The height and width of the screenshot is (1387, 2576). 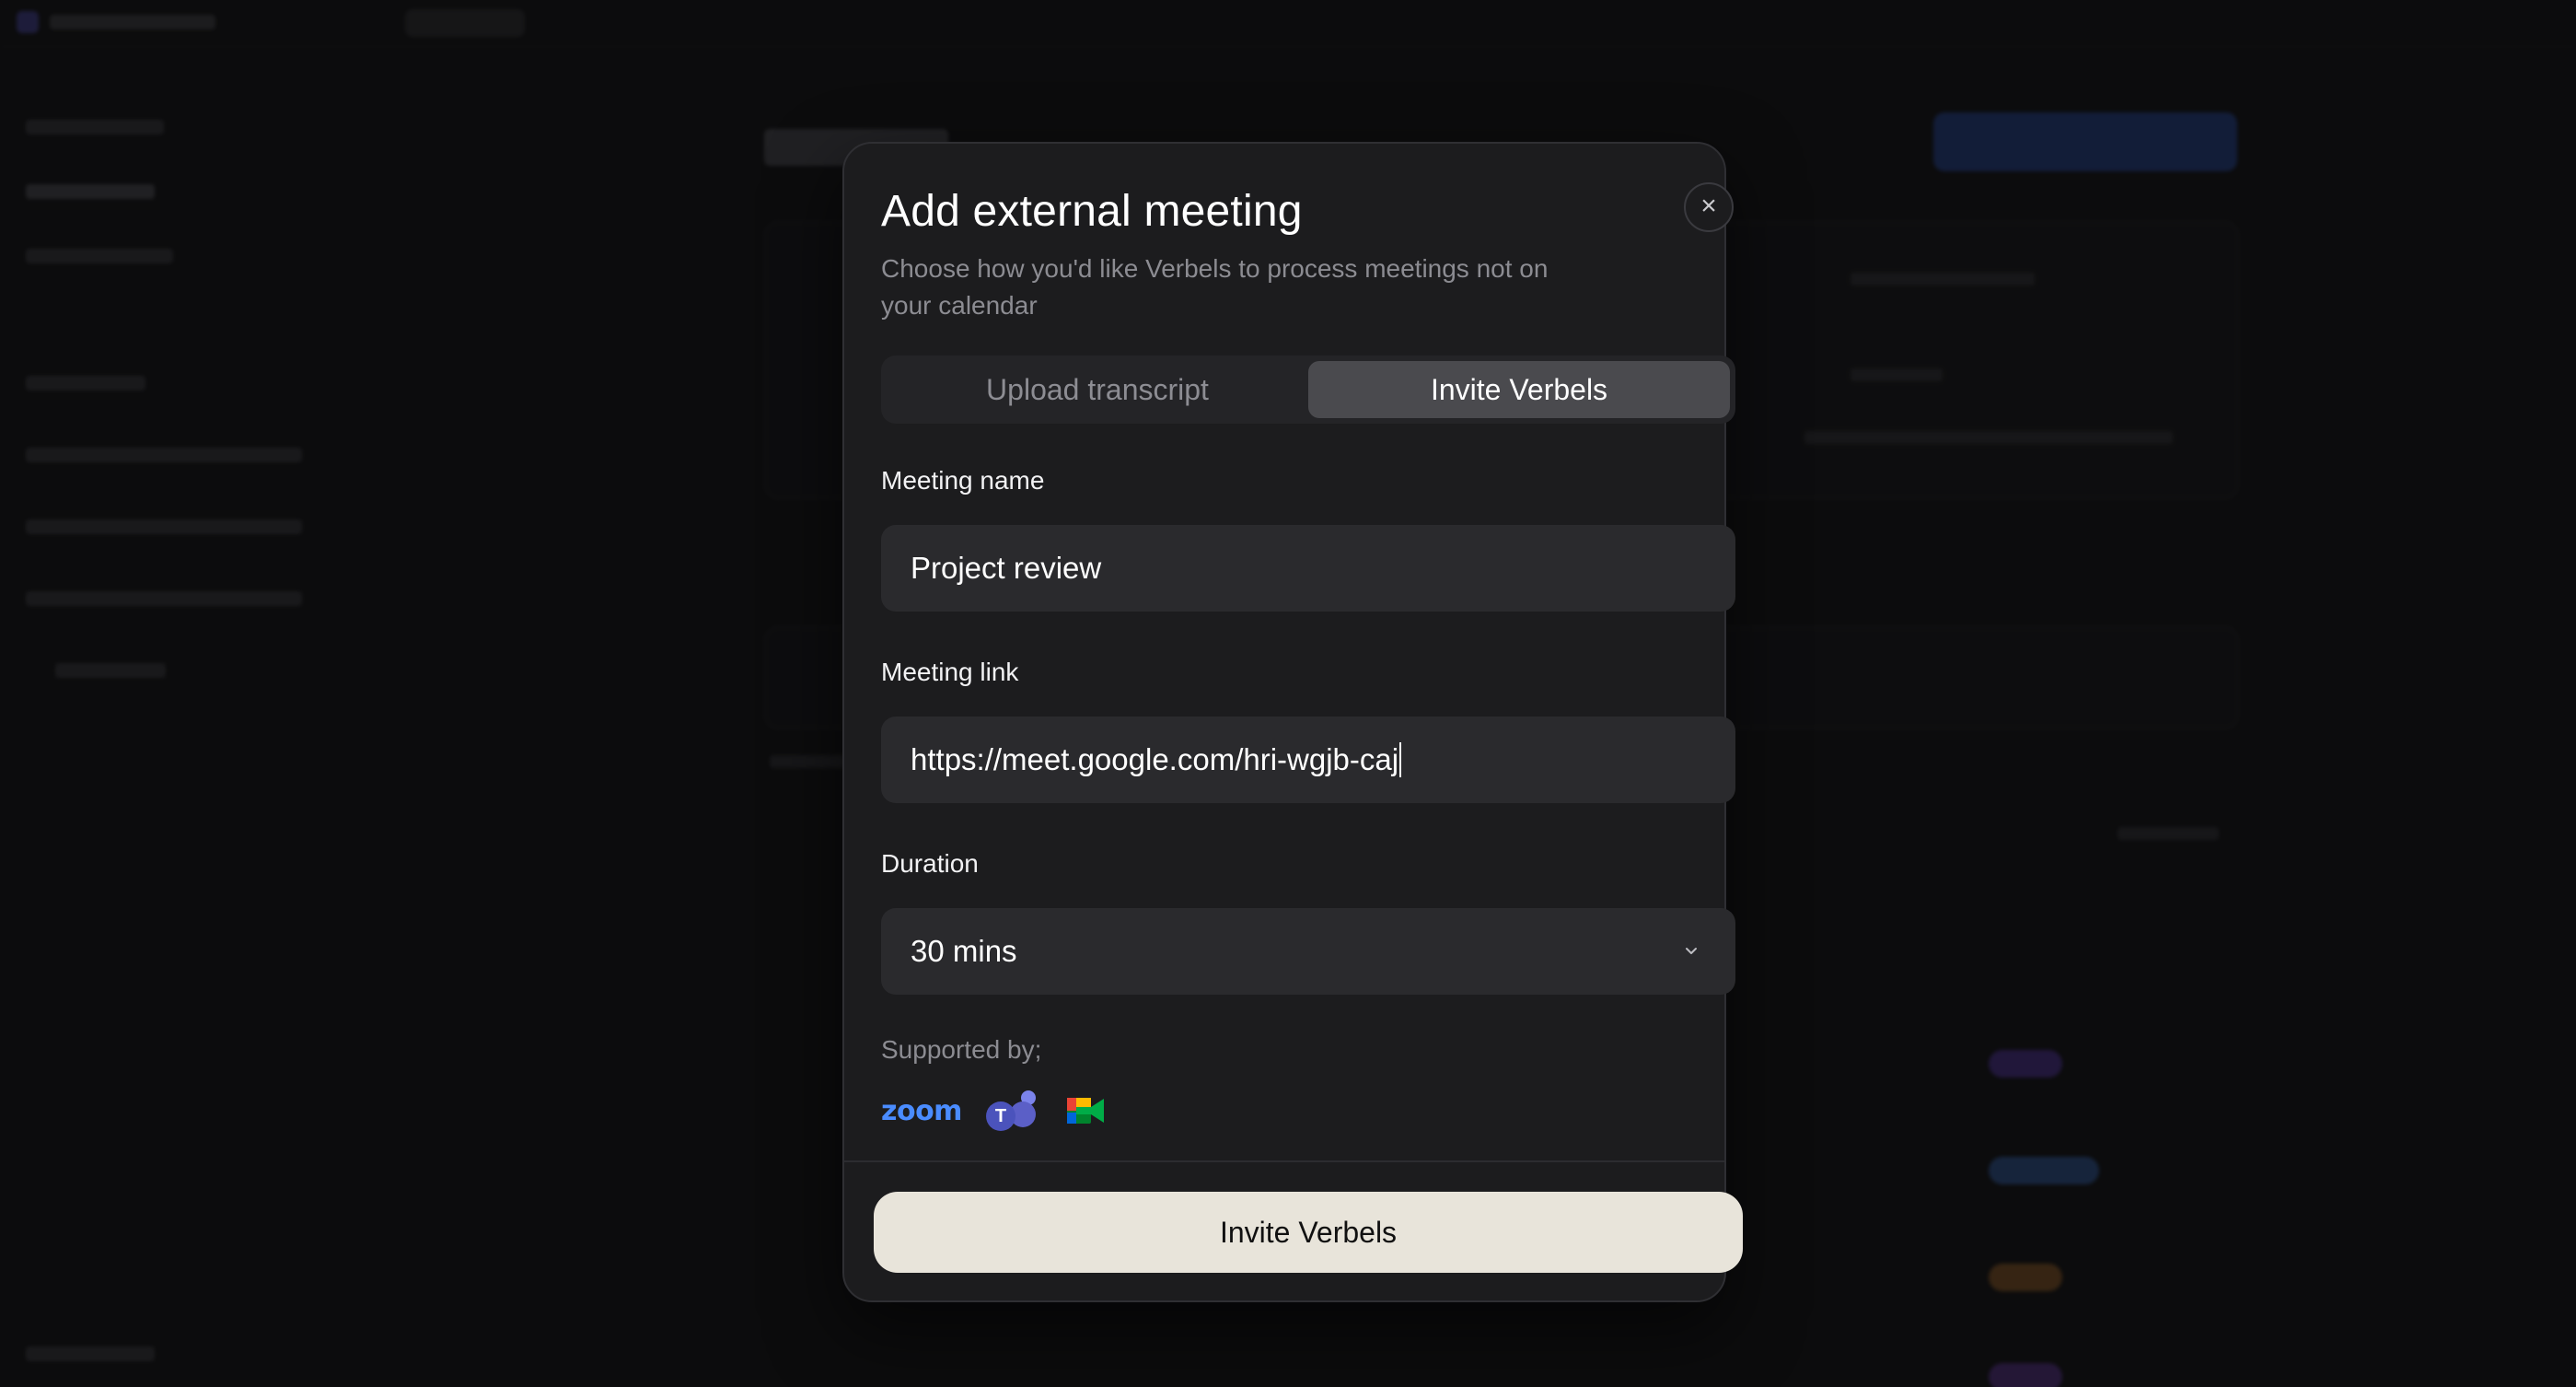 What do you see at coordinates (132, 22) in the screenshot?
I see `workspace-switcher` at bounding box center [132, 22].